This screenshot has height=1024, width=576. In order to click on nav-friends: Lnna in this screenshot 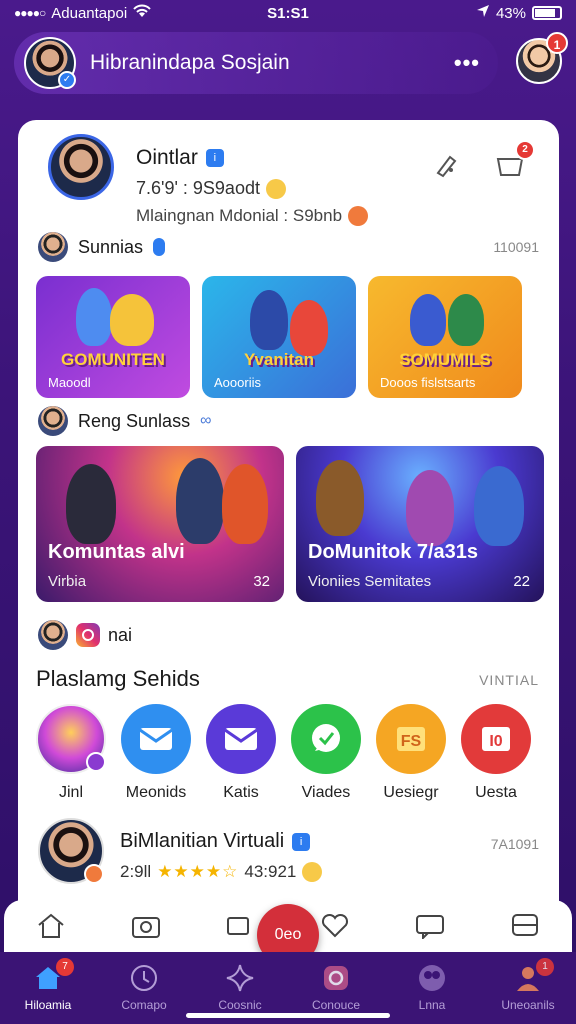, I will do `click(432, 993)`.